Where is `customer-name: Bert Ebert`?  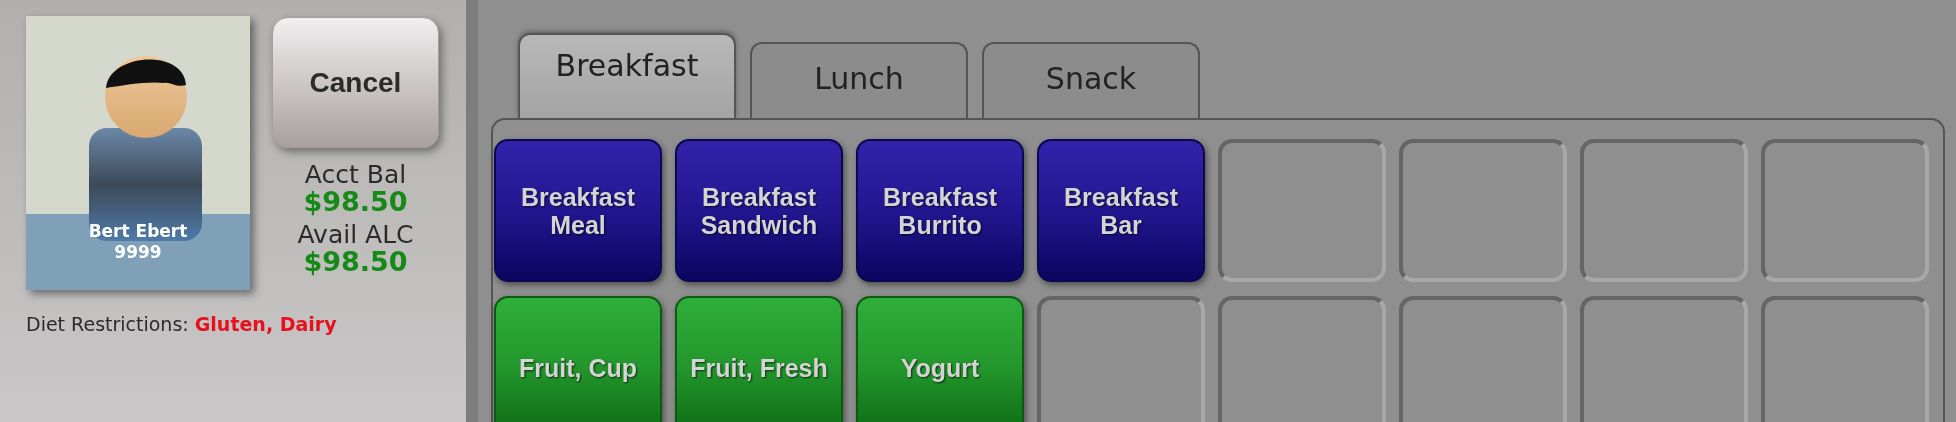
customer-name: Bert Ebert is located at coordinates (138, 231).